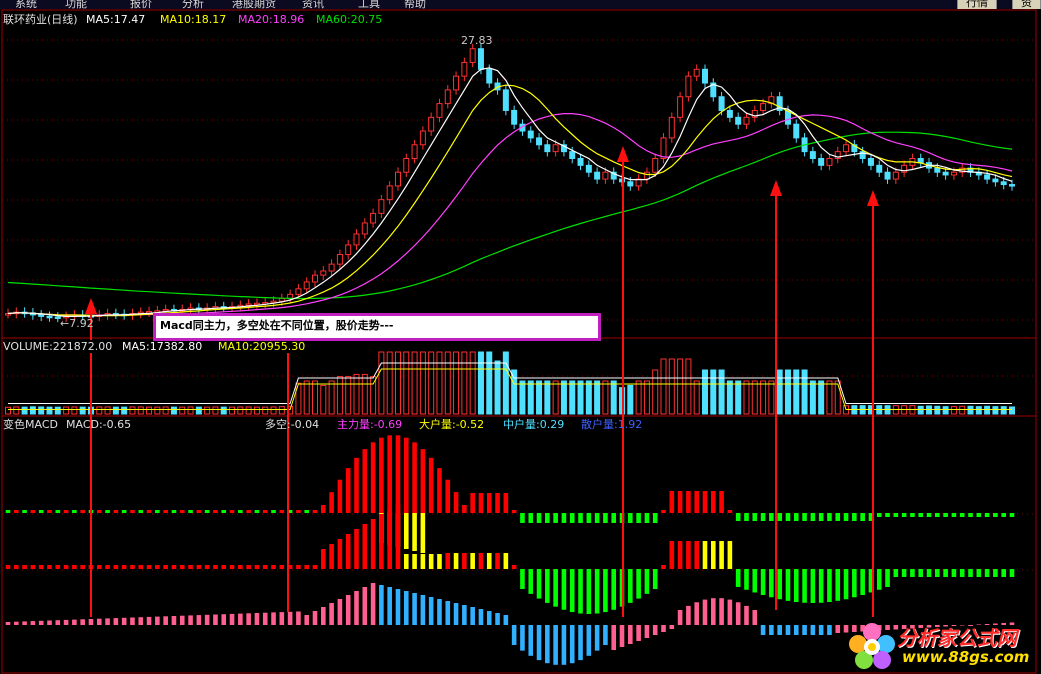  Describe the element at coordinates (99, 424) in the screenshot. I see `macd-value: MACD:-0.65` at that location.